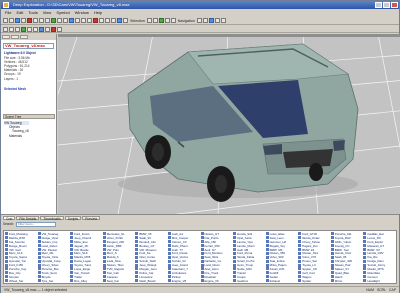  What do you see at coordinates (6, 5) in the screenshot?
I see `app-icon` at bounding box center [6, 5].